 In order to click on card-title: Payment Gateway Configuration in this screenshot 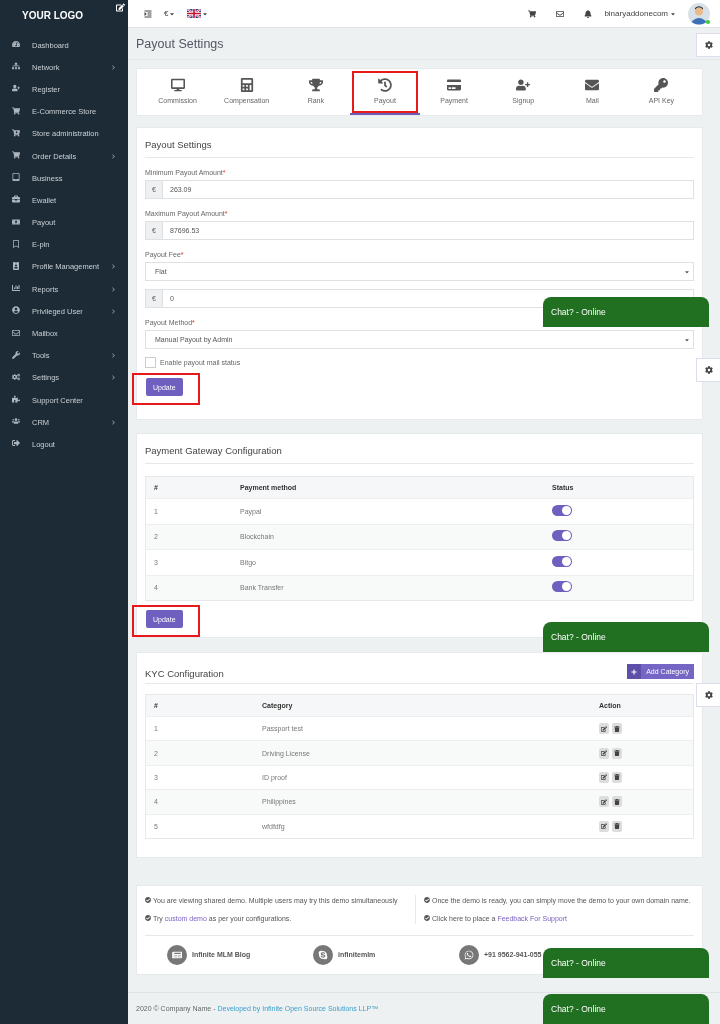, I will do `click(419, 449)`.